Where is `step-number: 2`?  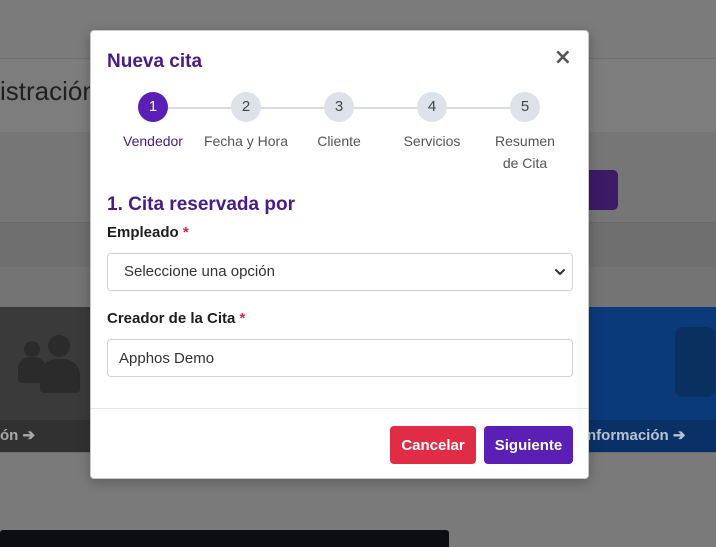
step-number: 2 is located at coordinates (246, 107).